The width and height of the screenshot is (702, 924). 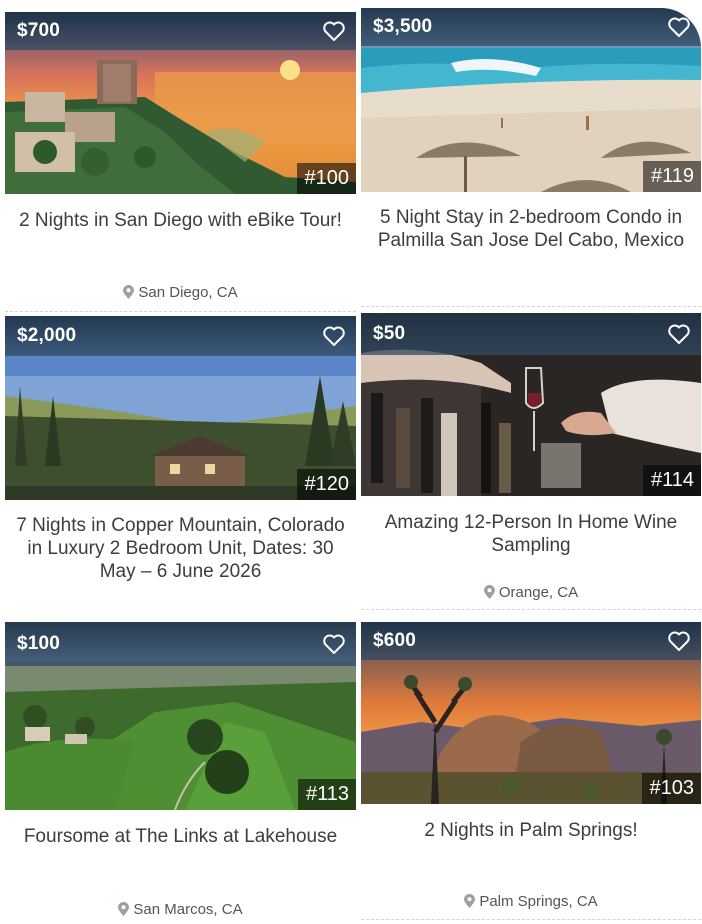 I want to click on listing-title: 2 Nights in San Diego with eBike Tour!, so click(x=180, y=220).